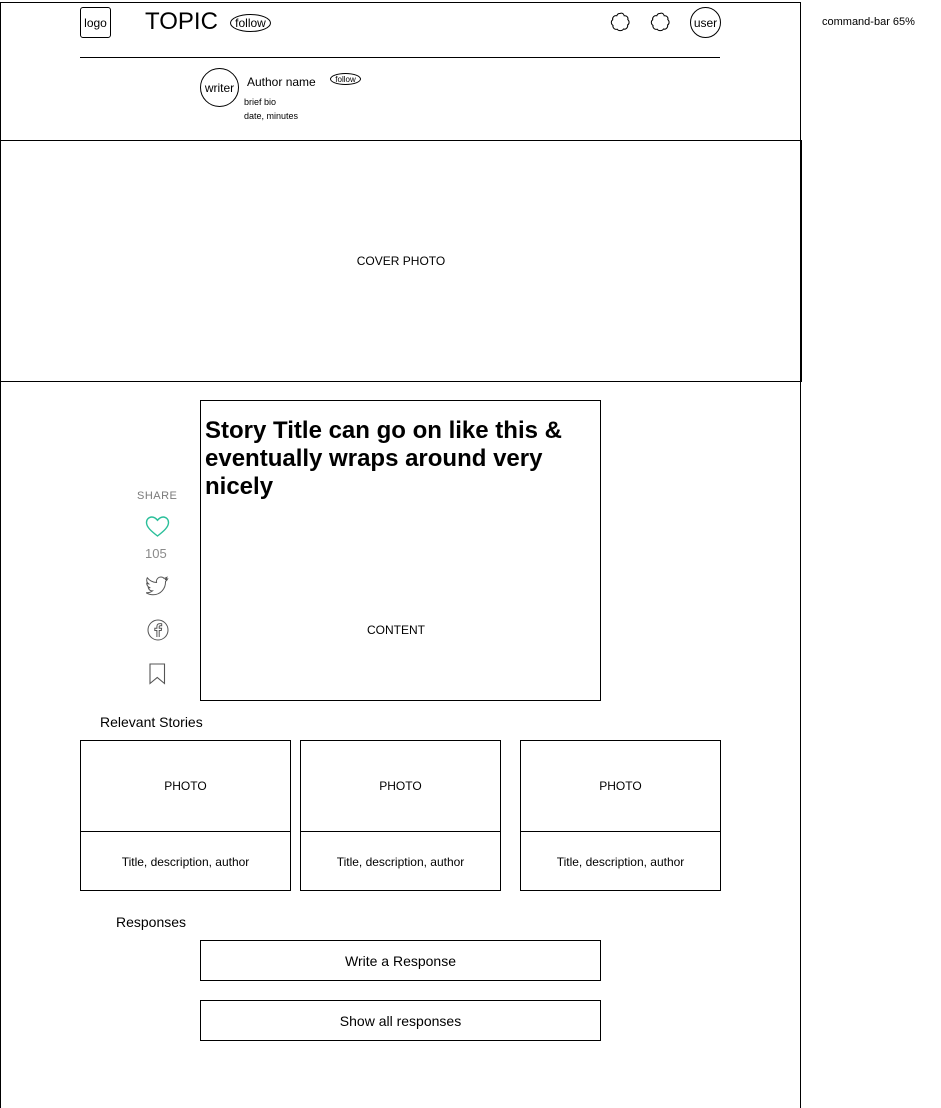 This screenshot has width=941, height=1108. I want to click on like-count: 105, so click(156, 553).